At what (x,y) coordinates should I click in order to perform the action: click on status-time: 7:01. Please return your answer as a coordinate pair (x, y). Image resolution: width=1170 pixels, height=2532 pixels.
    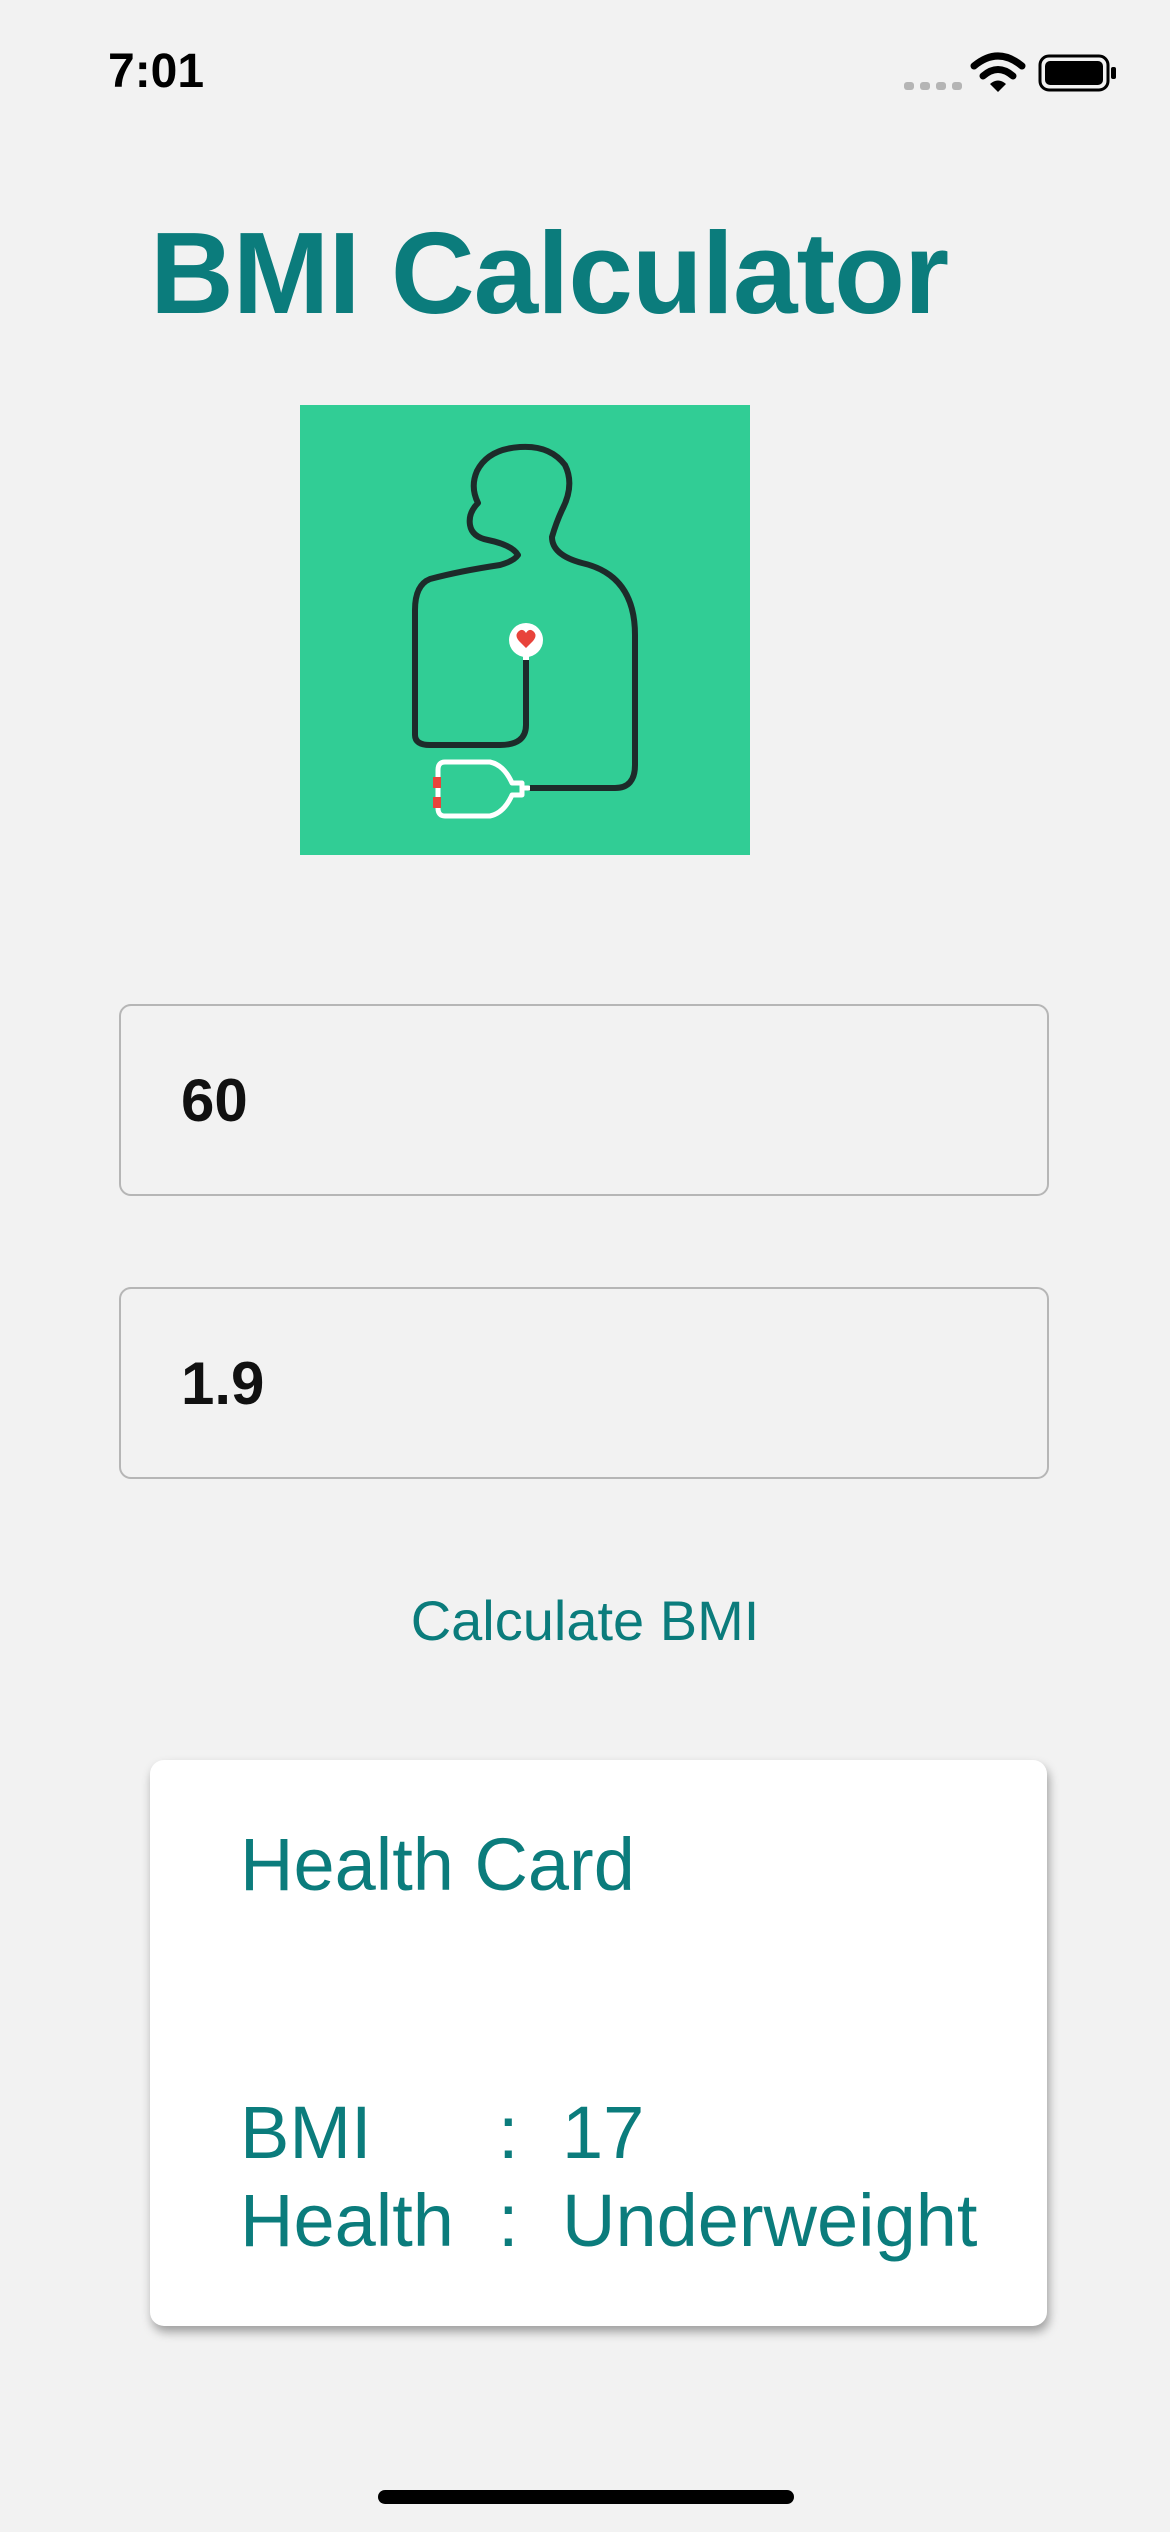
    Looking at the image, I should click on (156, 71).